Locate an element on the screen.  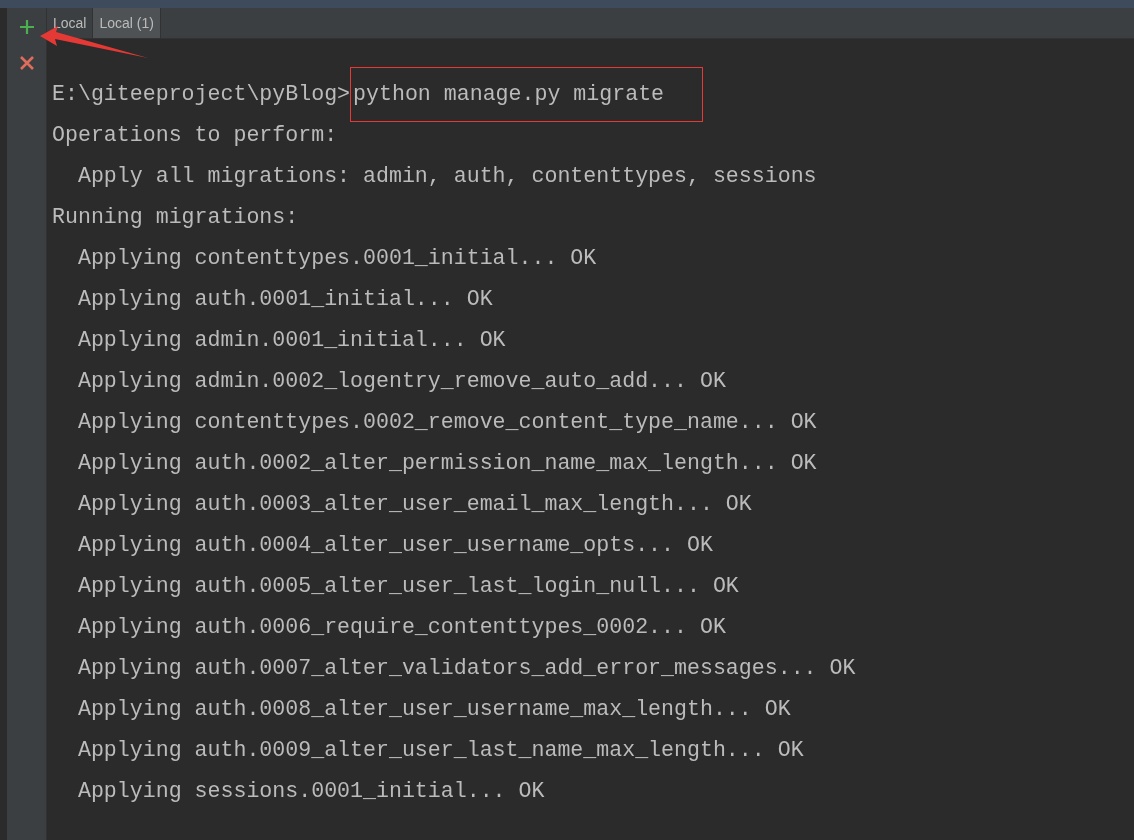
terminal-tab: Local (1) is located at coordinates (127, 23).